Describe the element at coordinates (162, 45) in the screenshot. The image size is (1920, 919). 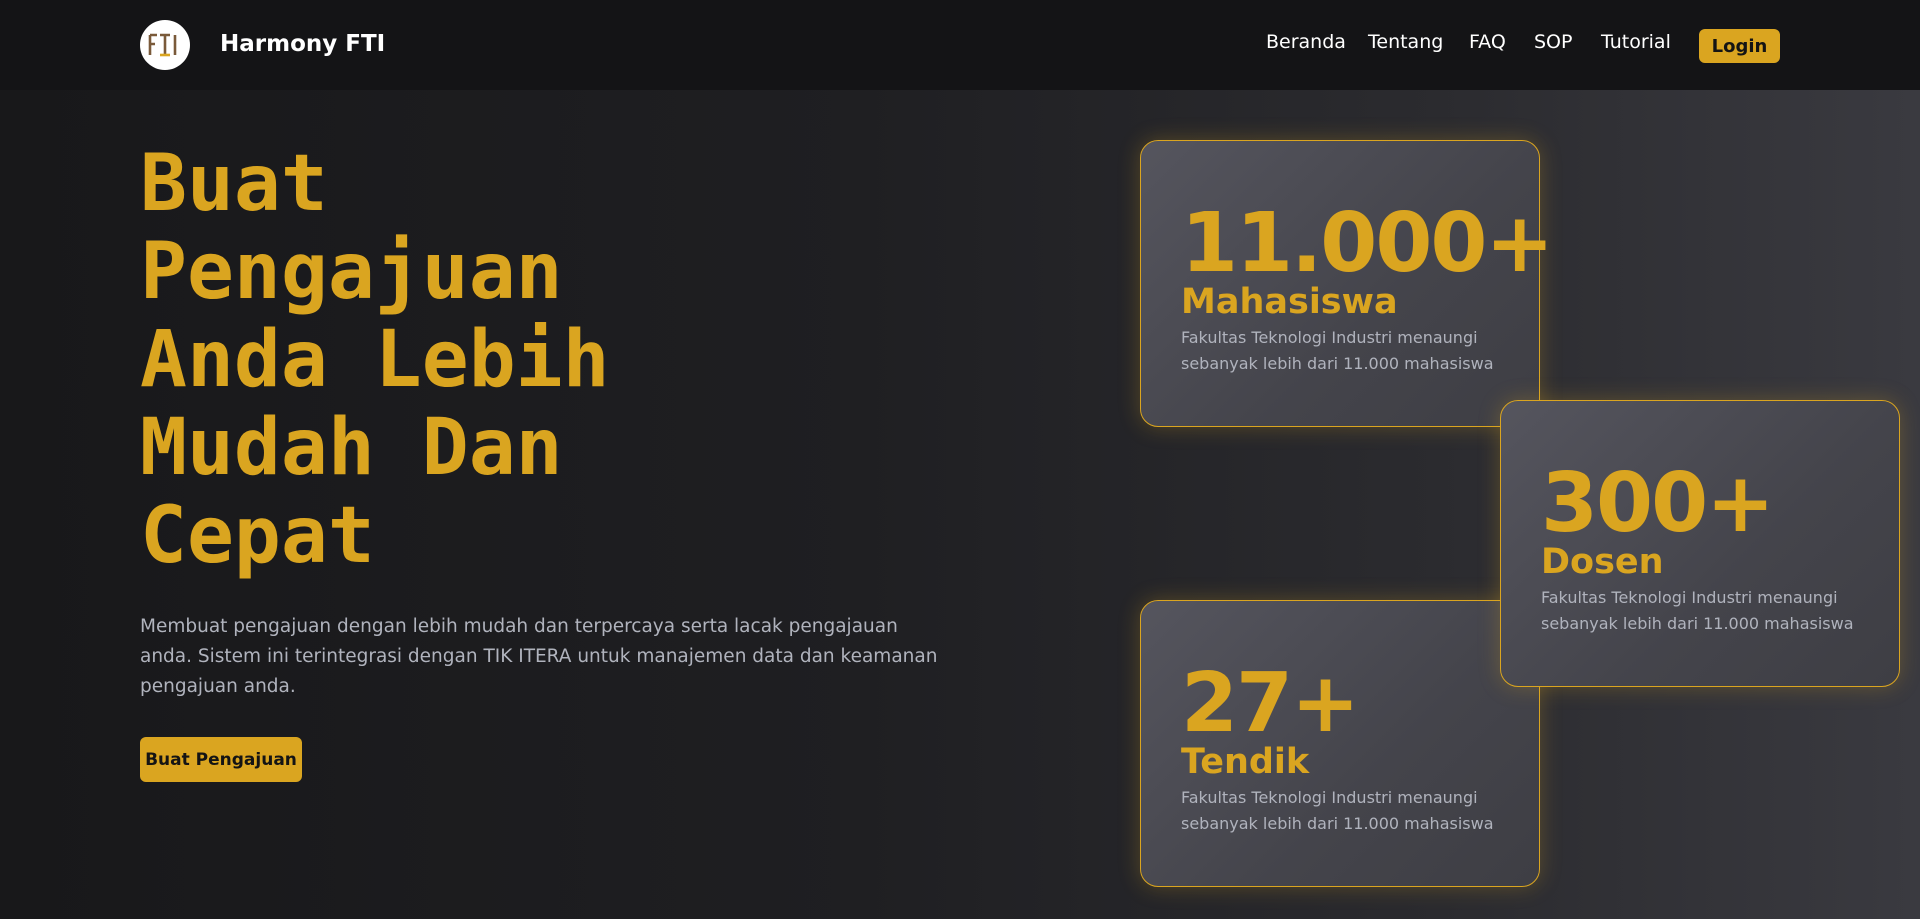
I see `fti-logo-icon` at that location.